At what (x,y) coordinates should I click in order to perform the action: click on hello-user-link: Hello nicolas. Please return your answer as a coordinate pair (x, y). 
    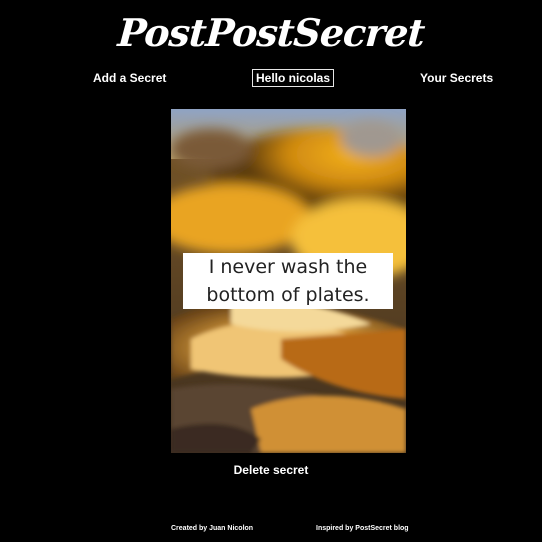
    Looking at the image, I should click on (293, 78).